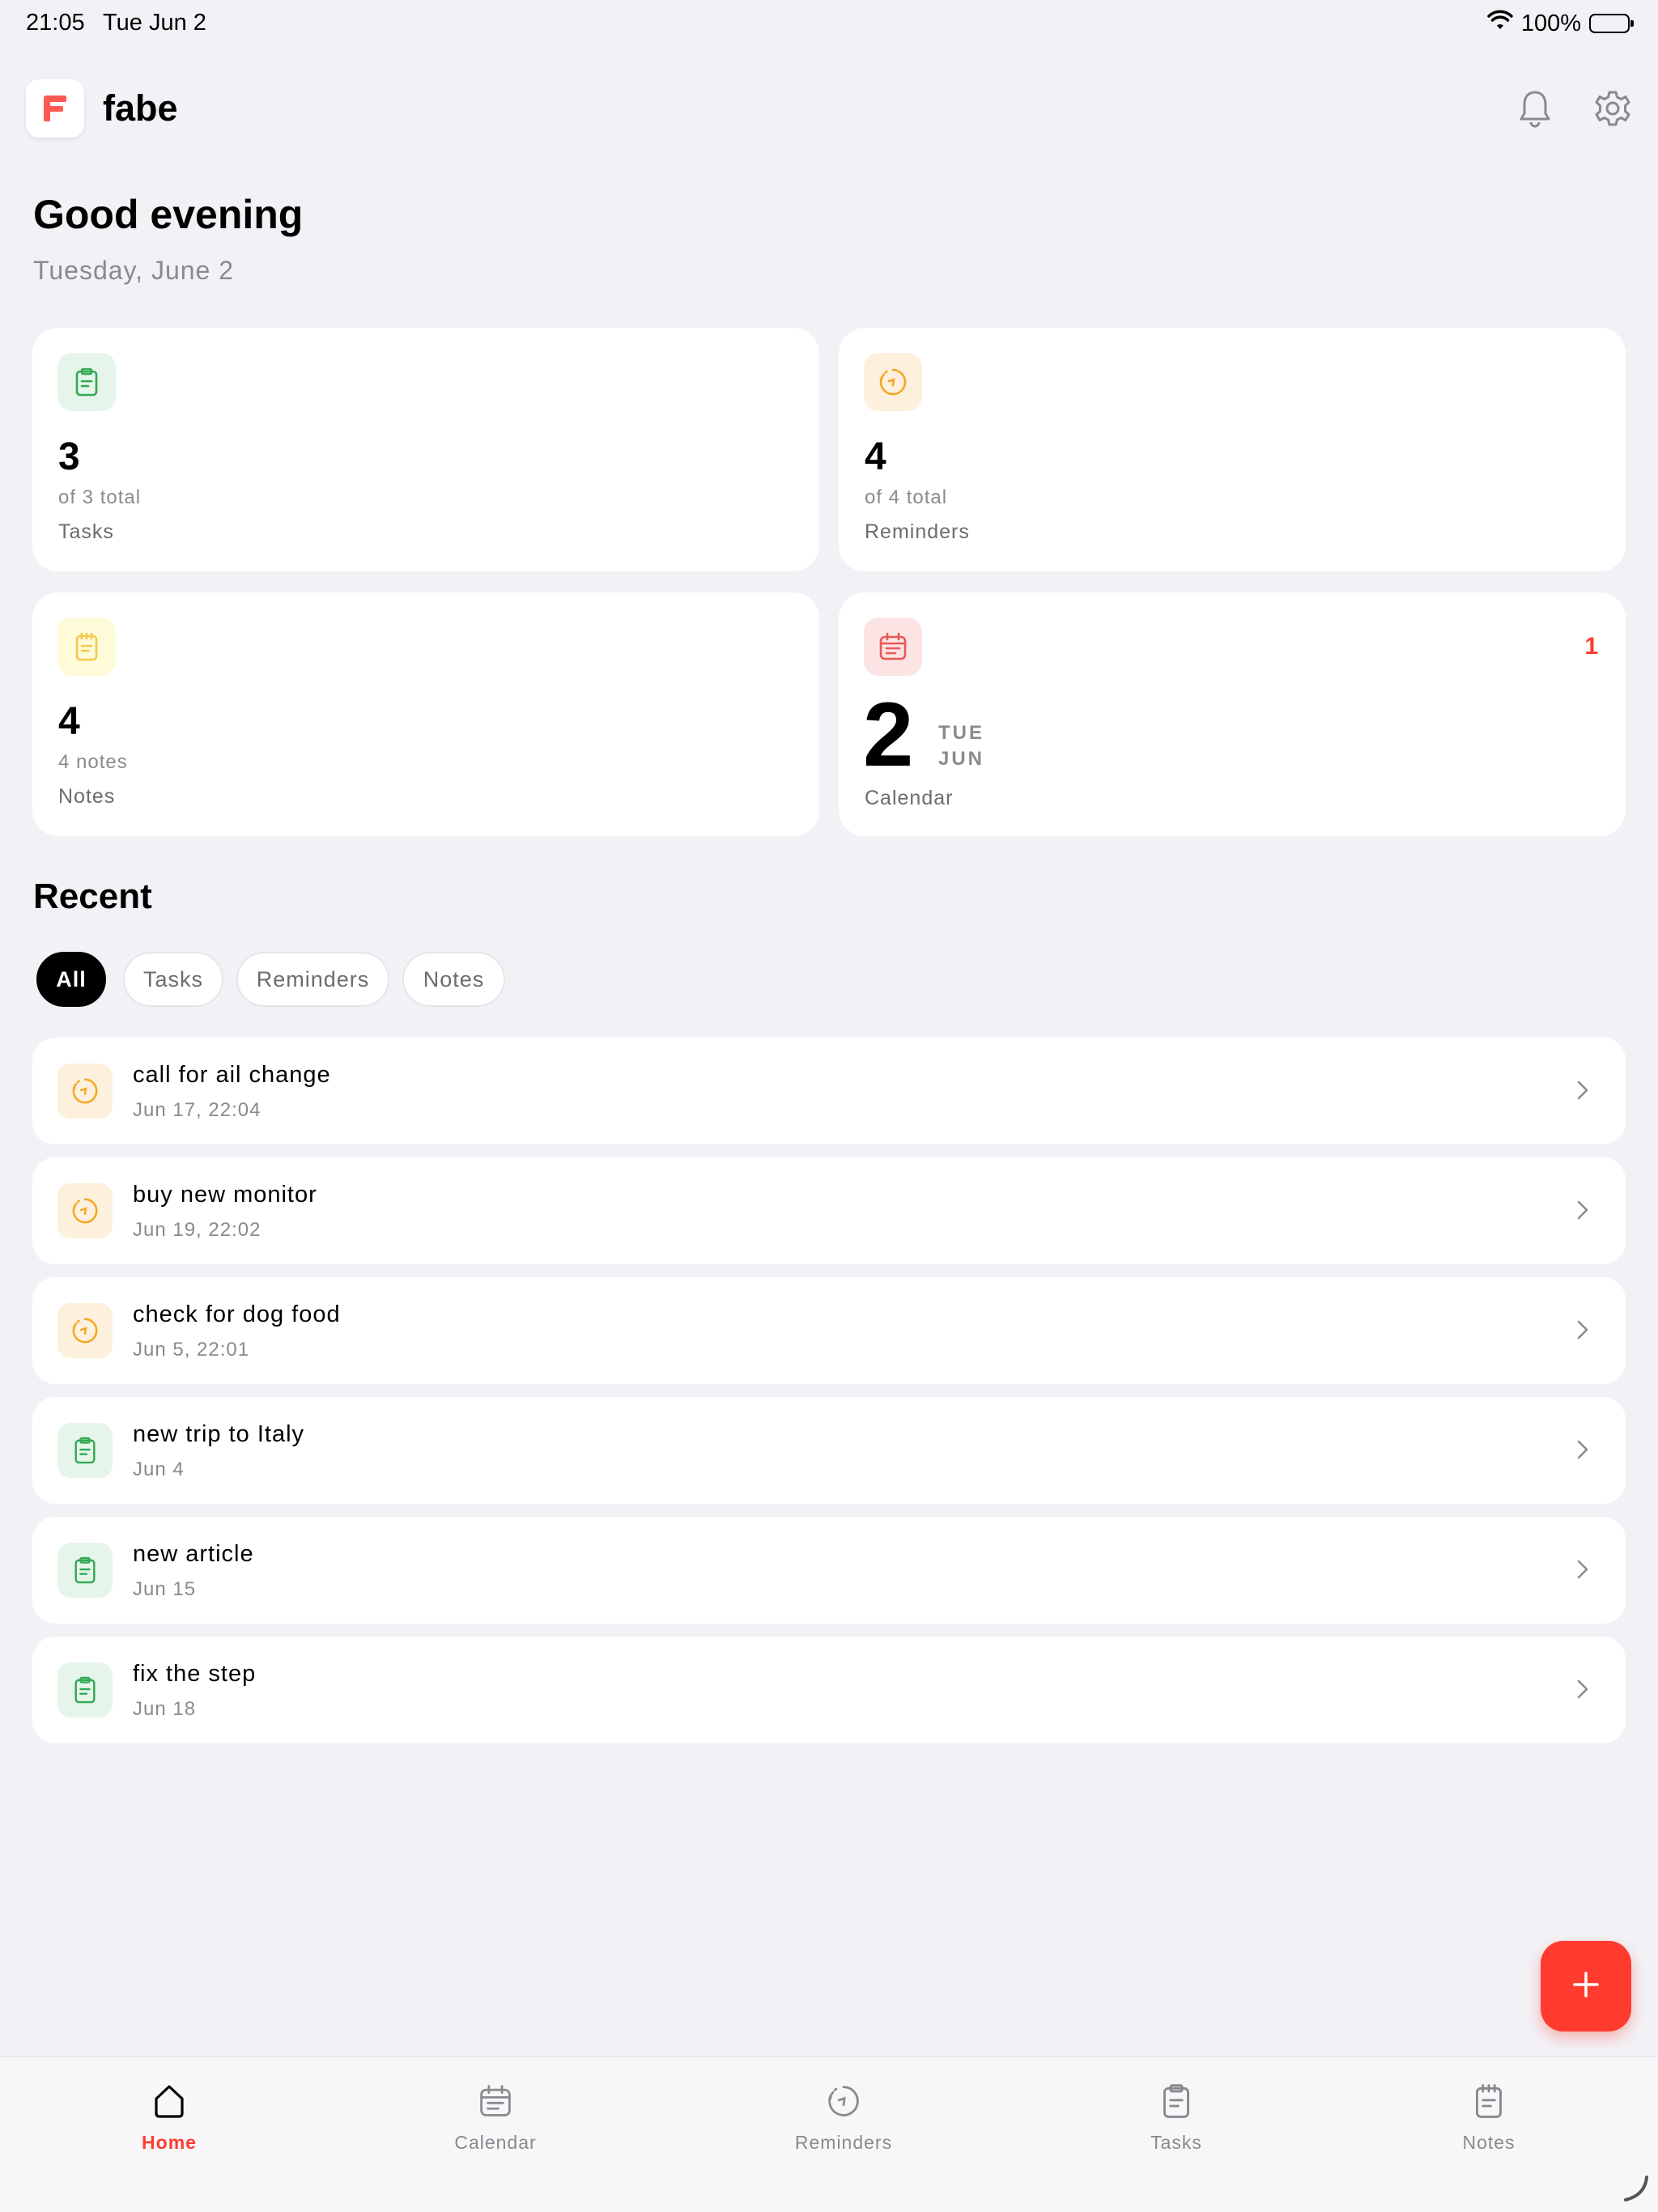 The height and width of the screenshot is (2212, 1658). I want to click on list-item: buy new monitor Jun 19, 22:02, so click(829, 1210).